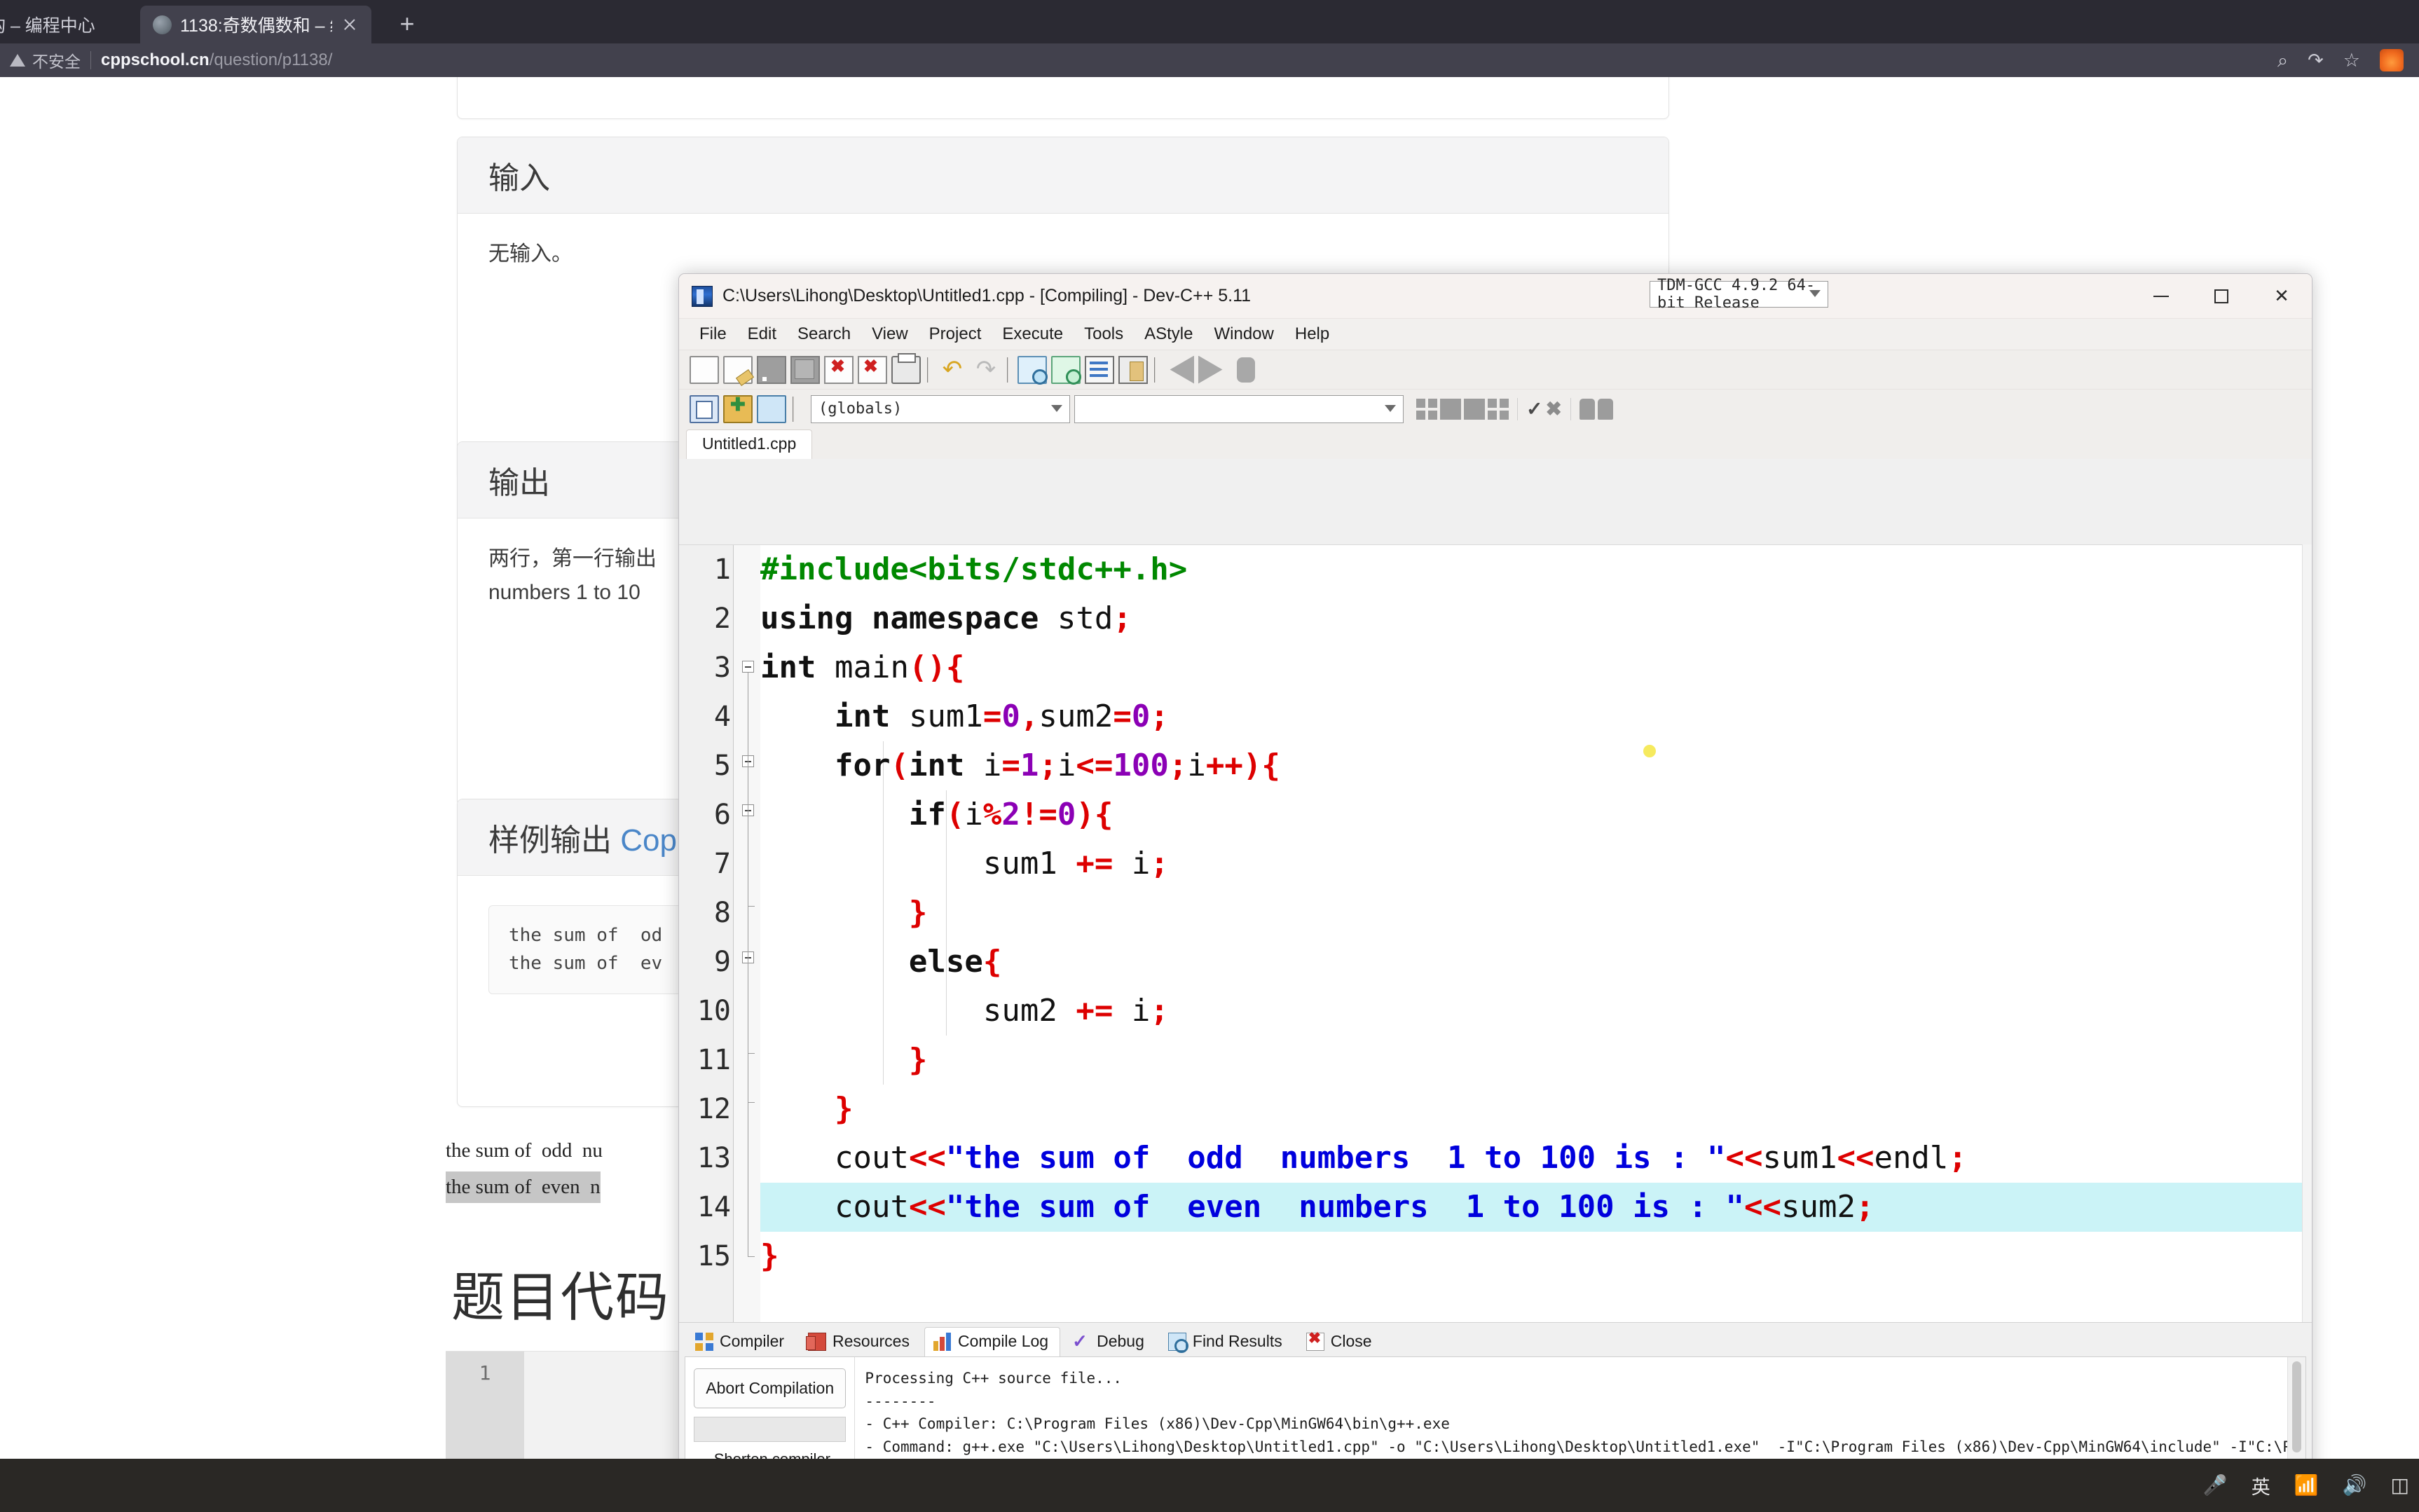 Image resolution: width=2419 pixels, height=1512 pixels. I want to click on tab-close-panel: Close, so click(1340, 1341).